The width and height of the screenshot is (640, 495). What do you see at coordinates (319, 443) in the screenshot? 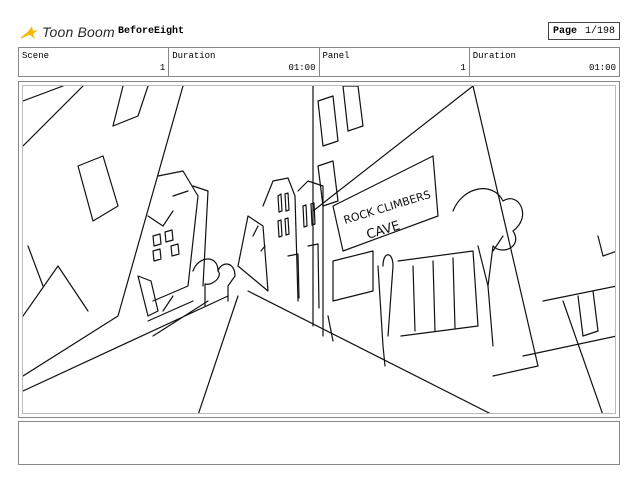
I see `panel-notes-area` at bounding box center [319, 443].